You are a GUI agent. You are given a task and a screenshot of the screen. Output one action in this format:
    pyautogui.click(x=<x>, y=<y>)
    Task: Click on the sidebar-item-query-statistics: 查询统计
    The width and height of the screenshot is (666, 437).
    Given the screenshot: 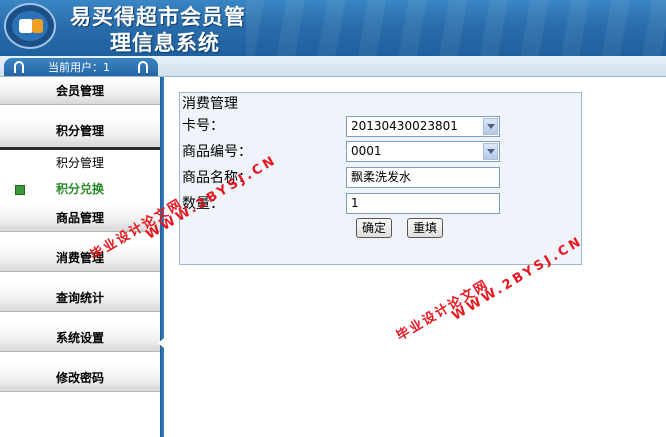 What is the action you would take?
    pyautogui.click(x=80, y=298)
    